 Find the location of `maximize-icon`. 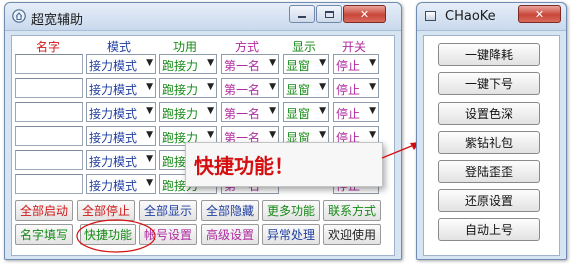

maximize-icon is located at coordinates (329, 14).